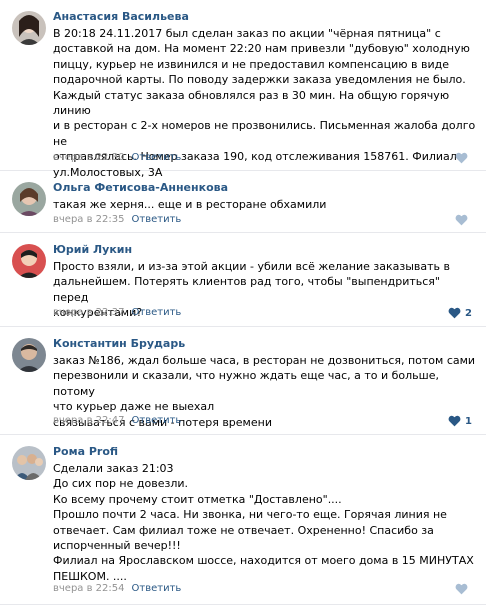  What do you see at coordinates (89, 219) in the screenshot?
I see `comment-time: вчера в 22:35` at bounding box center [89, 219].